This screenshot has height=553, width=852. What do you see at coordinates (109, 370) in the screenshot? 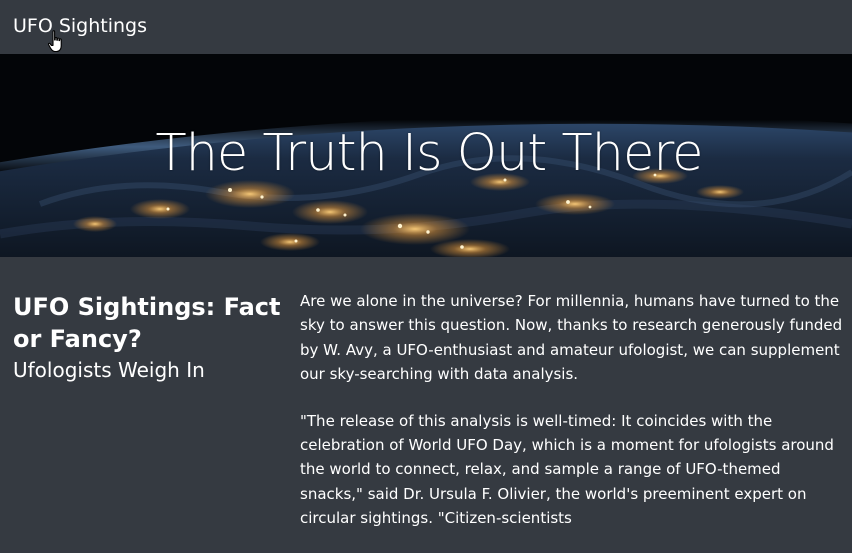
I see `article-subheading: Ufologists Weigh In` at bounding box center [109, 370].